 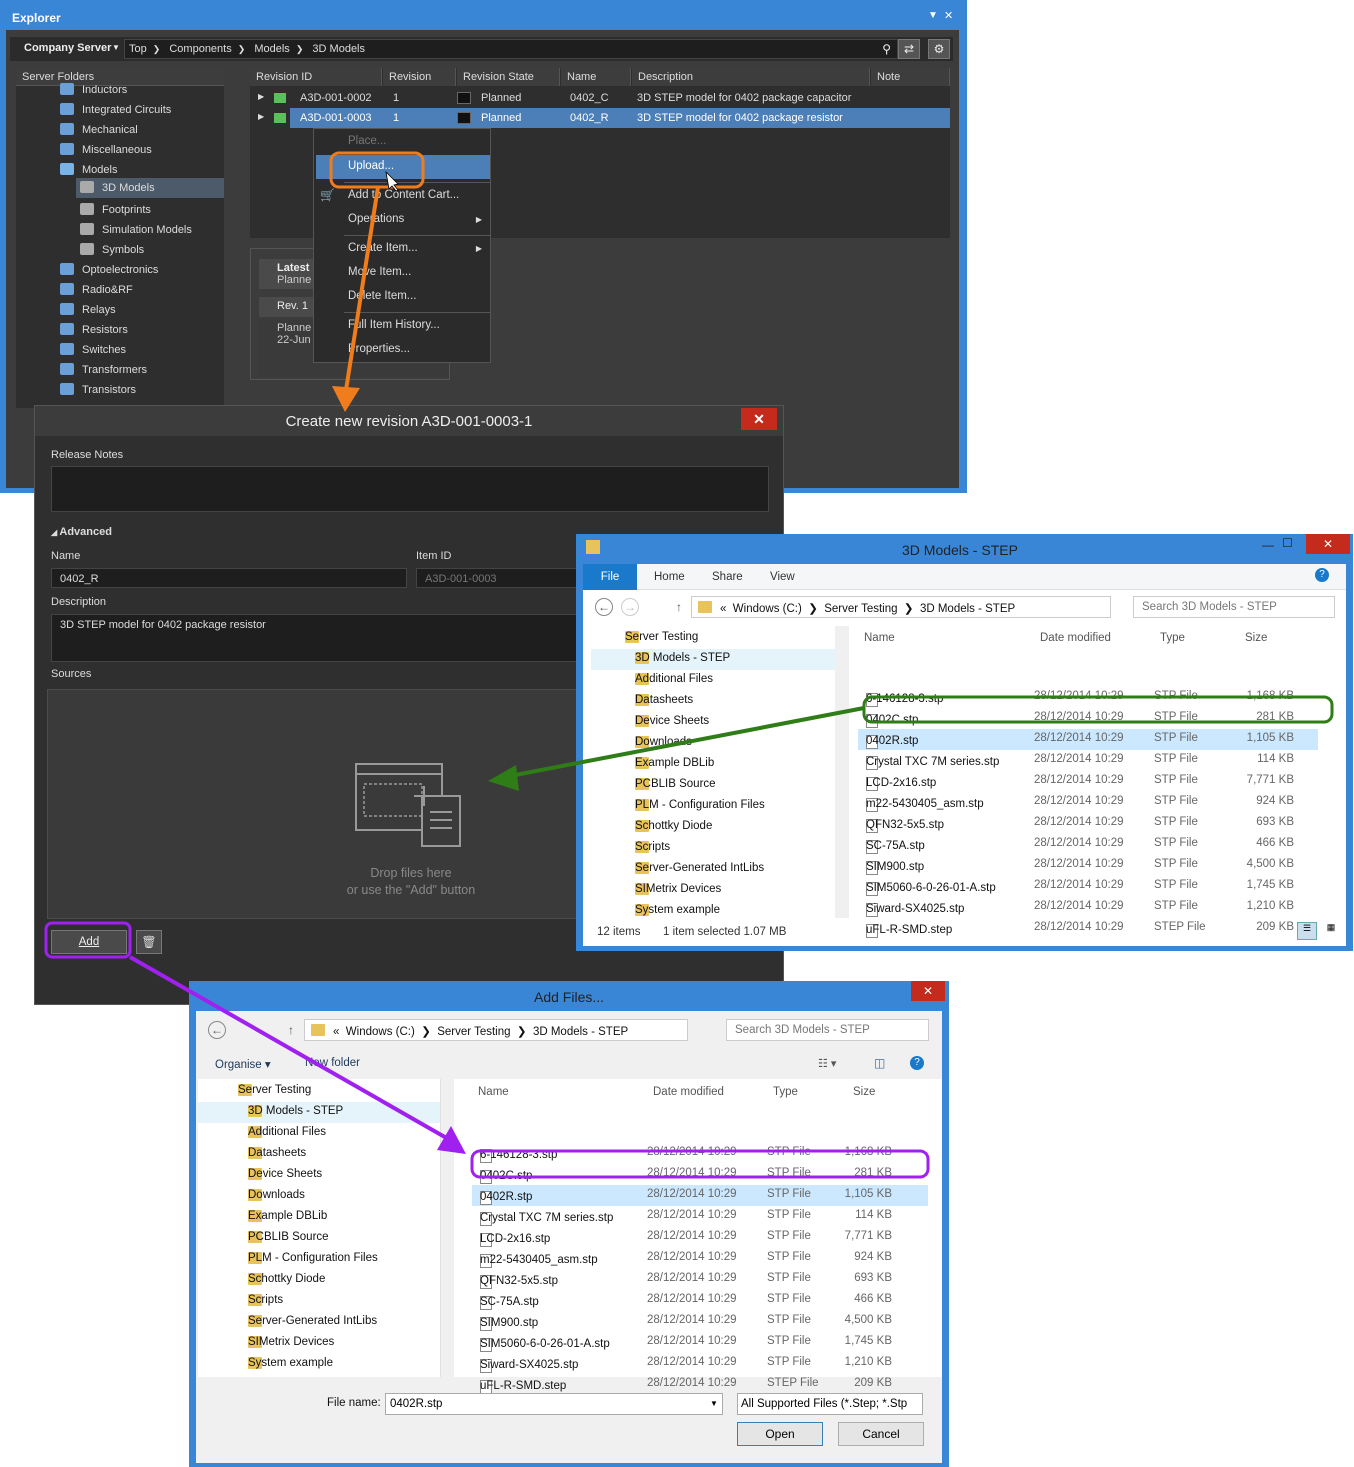 What do you see at coordinates (780, 1434) in the screenshot?
I see `open-button: Open` at bounding box center [780, 1434].